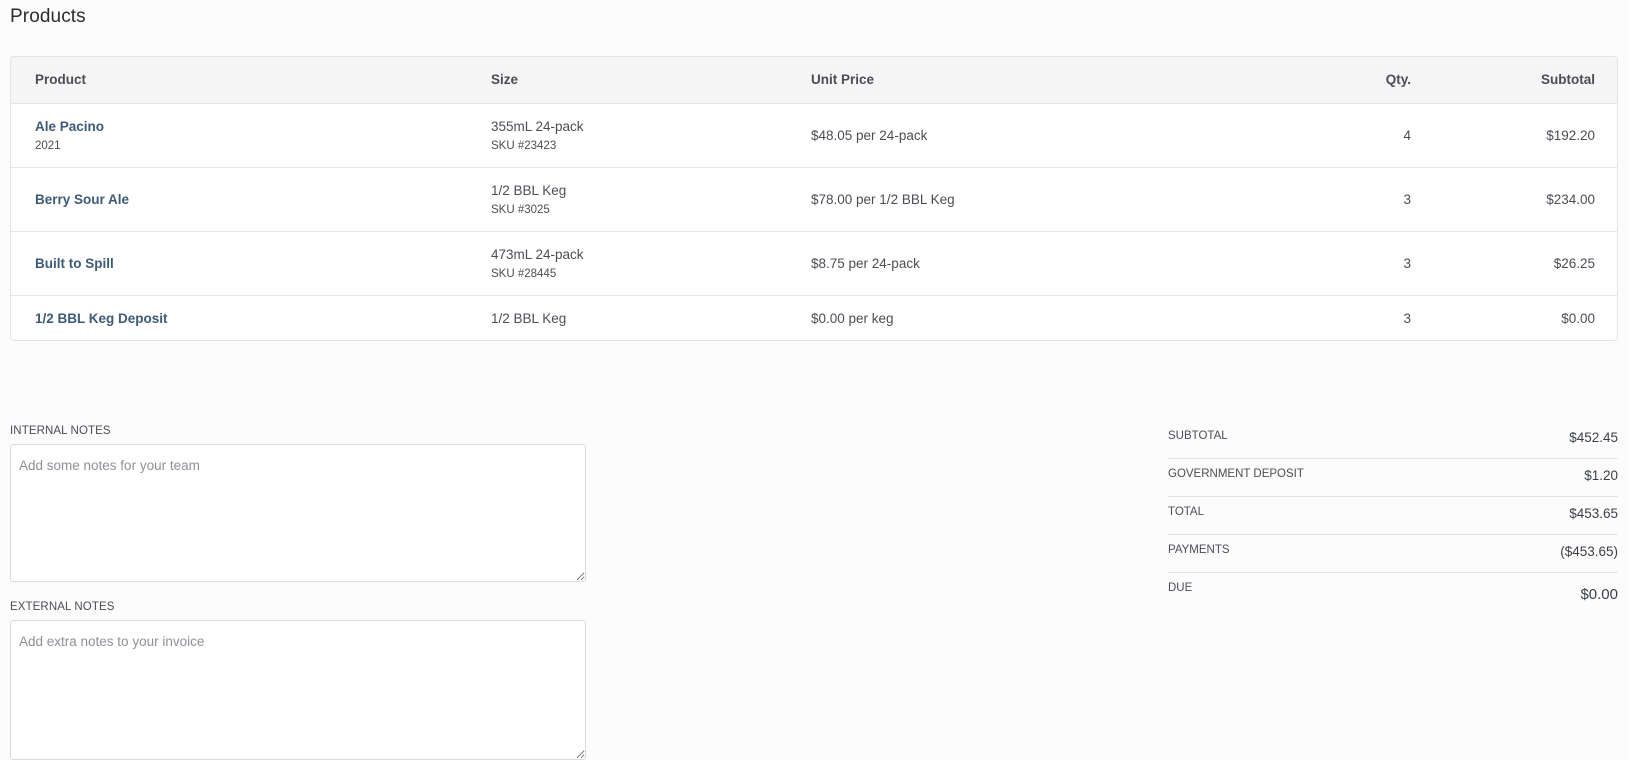 This screenshot has width=1629, height=760. What do you see at coordinates (1236, 474) in the screenshot?
I see `government-deposit-label: GOVERNMENT DEPOSIT` at bounding box center [1236, 474].